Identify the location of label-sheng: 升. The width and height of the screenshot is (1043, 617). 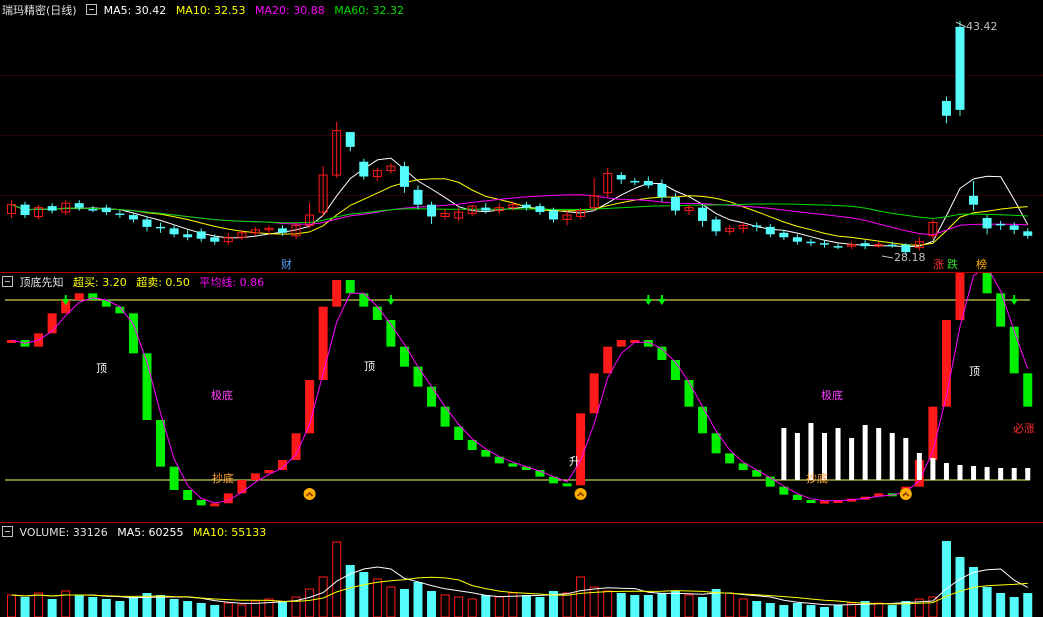
(574, 461).